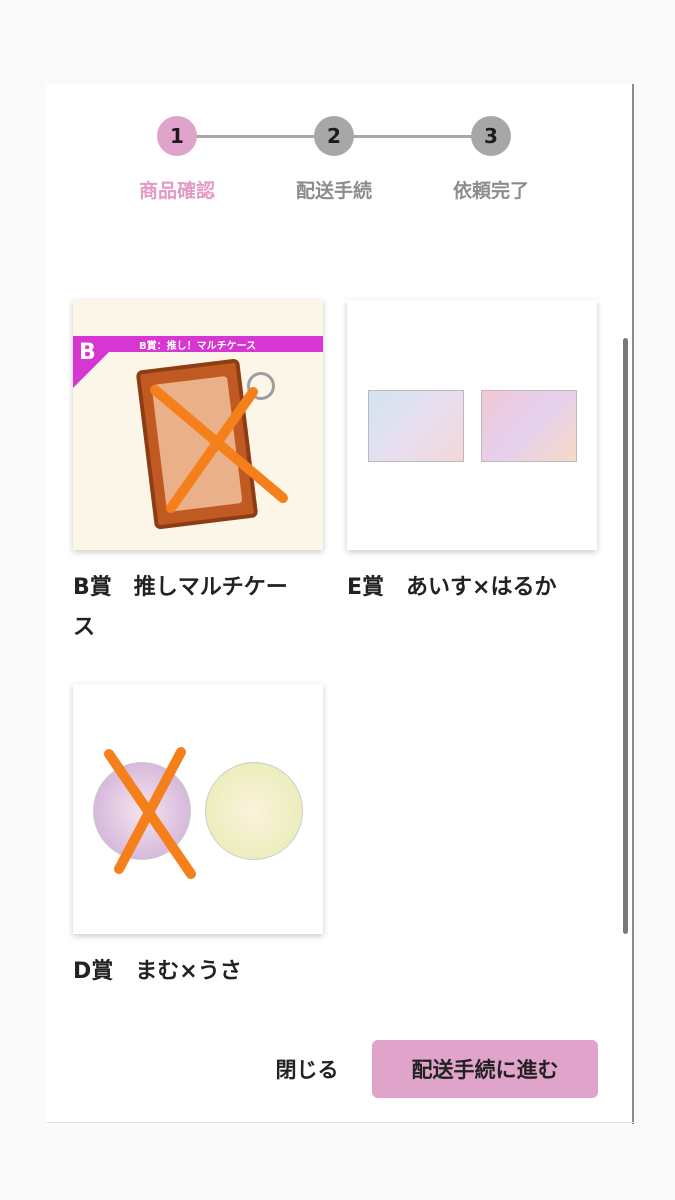 The height and width of the screenshot is (1200, 675). Describe the element at coordinates (198, 346) in the screenshot. I see `image-band-text: B賞：推し！マルチケース` at that location.